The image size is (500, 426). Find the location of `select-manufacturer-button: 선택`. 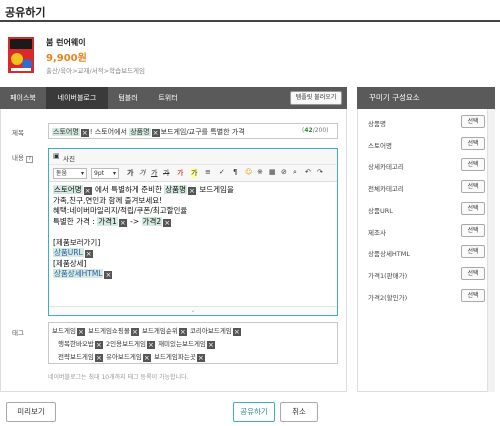

select-manufacturer-button: 선택 is located at coordinates (473, 230).